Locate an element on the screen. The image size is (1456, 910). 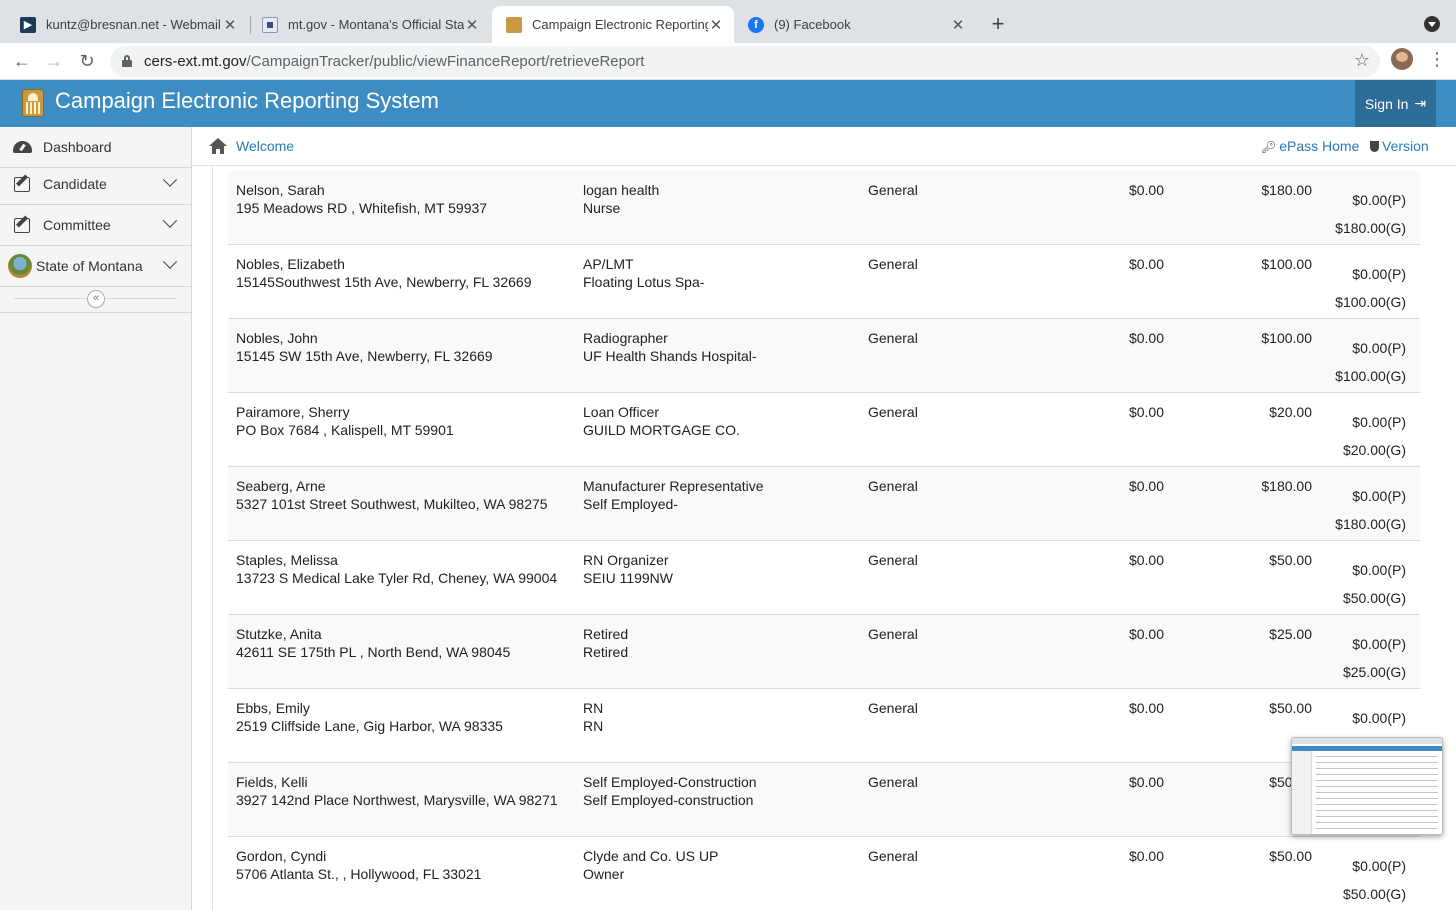
collapse-sidebar-button: « is located at coordinates (96, 299).